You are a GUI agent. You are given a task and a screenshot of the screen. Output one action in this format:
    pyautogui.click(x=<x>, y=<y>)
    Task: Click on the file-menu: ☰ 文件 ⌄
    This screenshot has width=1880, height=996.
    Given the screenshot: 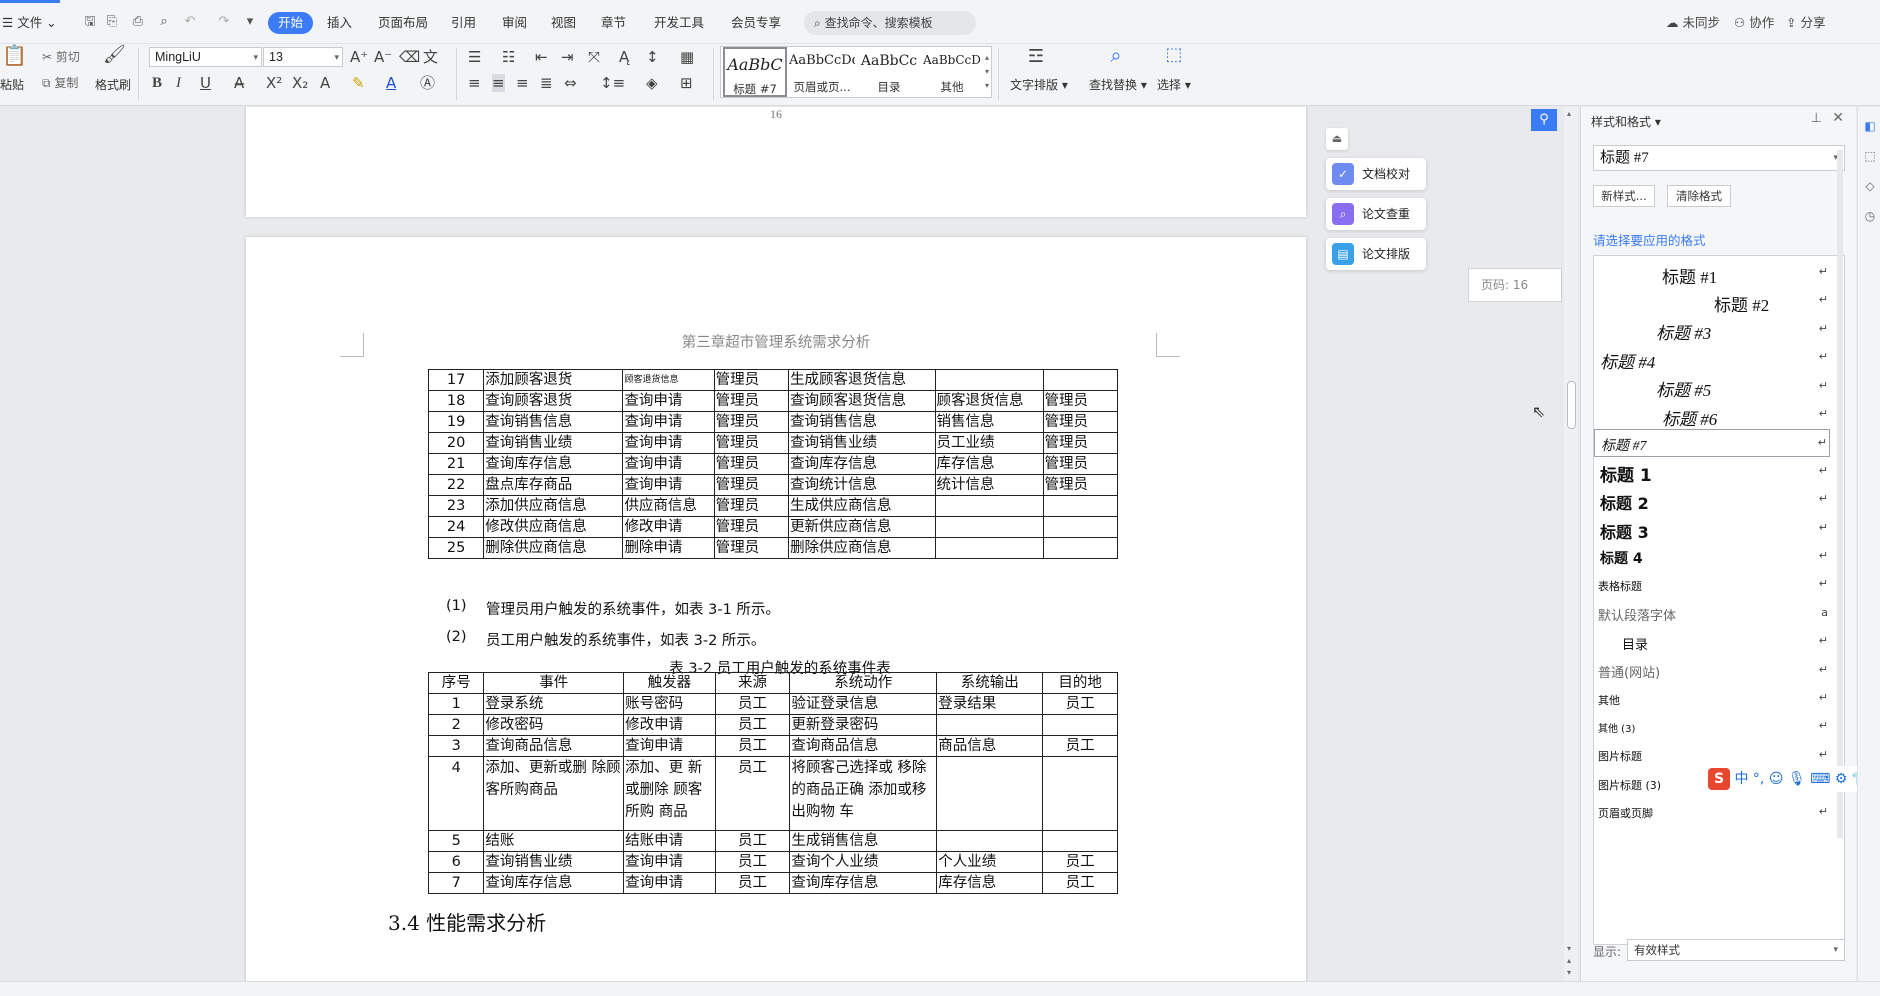 What is the action you would take?
    pyautogui.click(x=29, y=23)
    